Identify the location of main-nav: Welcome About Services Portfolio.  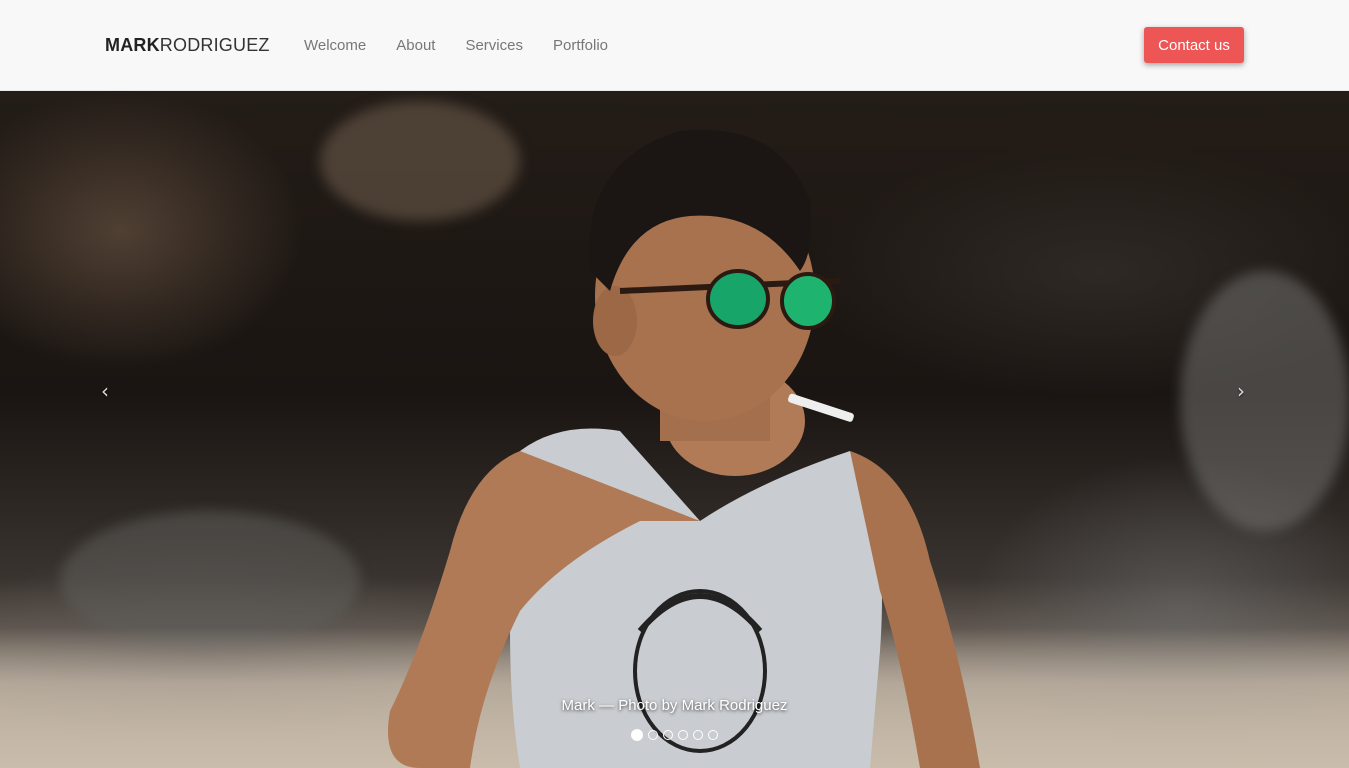
(471, 46).